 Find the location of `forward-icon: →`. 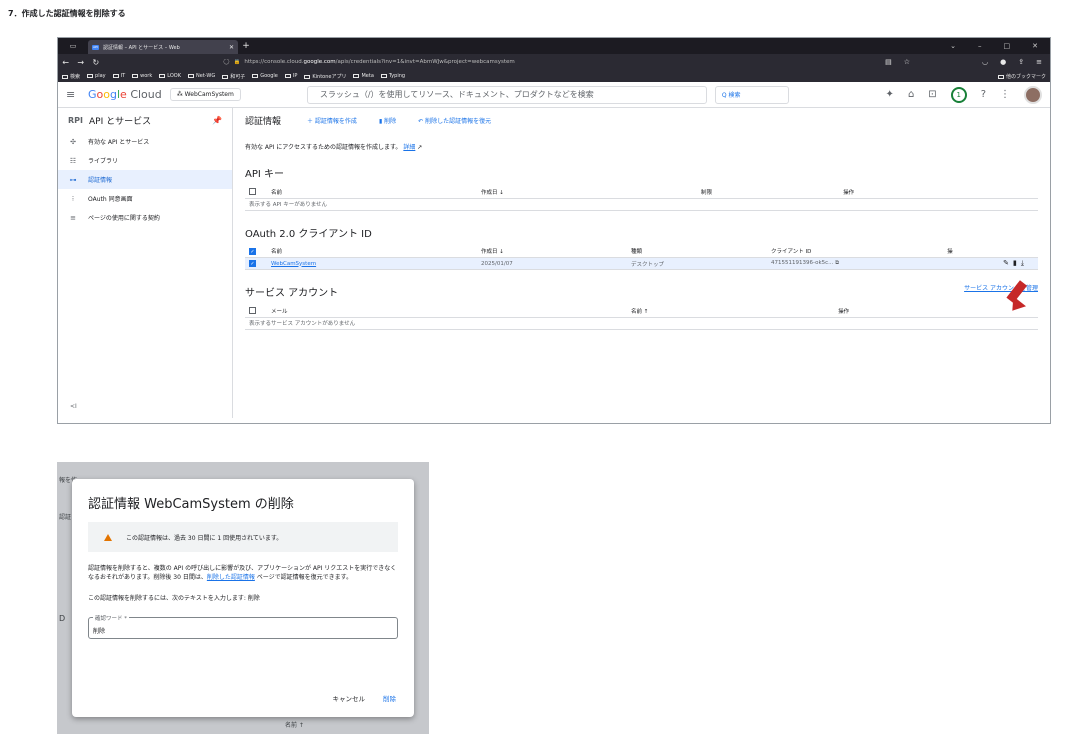

forward-icon: → is located at coordinates (80, 62).